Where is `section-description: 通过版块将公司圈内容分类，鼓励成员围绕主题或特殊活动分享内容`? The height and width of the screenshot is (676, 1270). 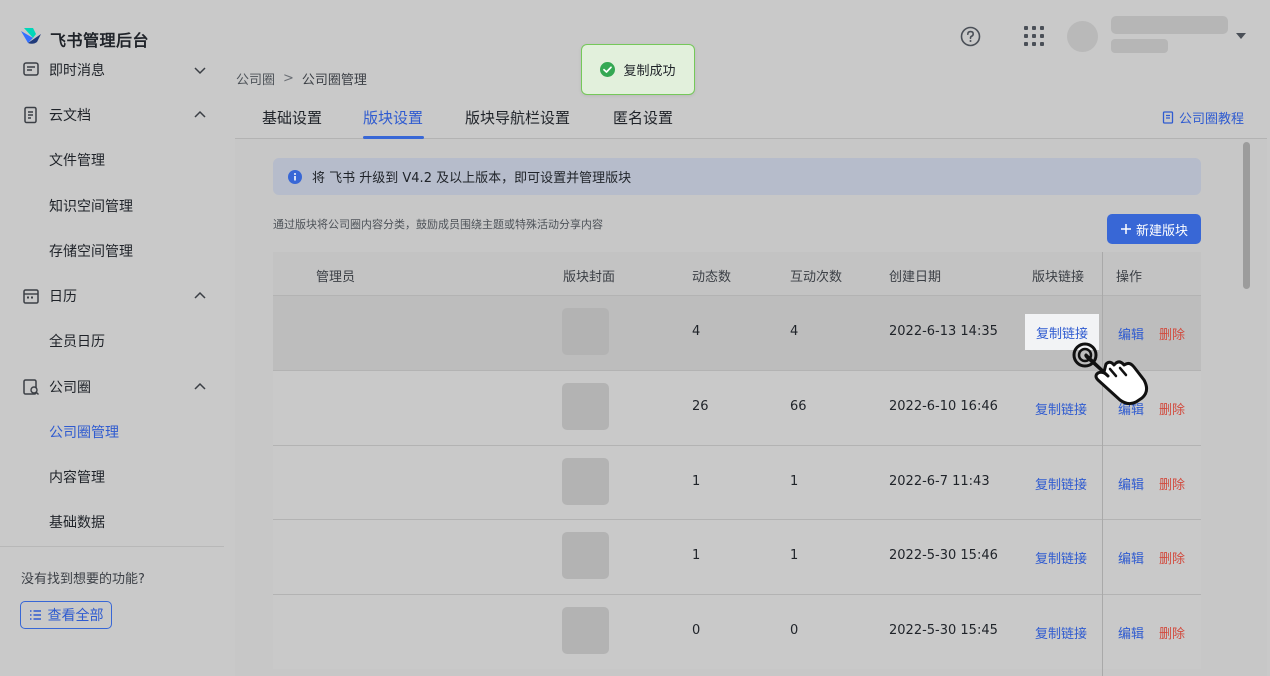
section-description: 通过版块将公司圈内容分类，鼓励成员围绕主题或特殊活动分享内容 is located at coordinates (438, 224).